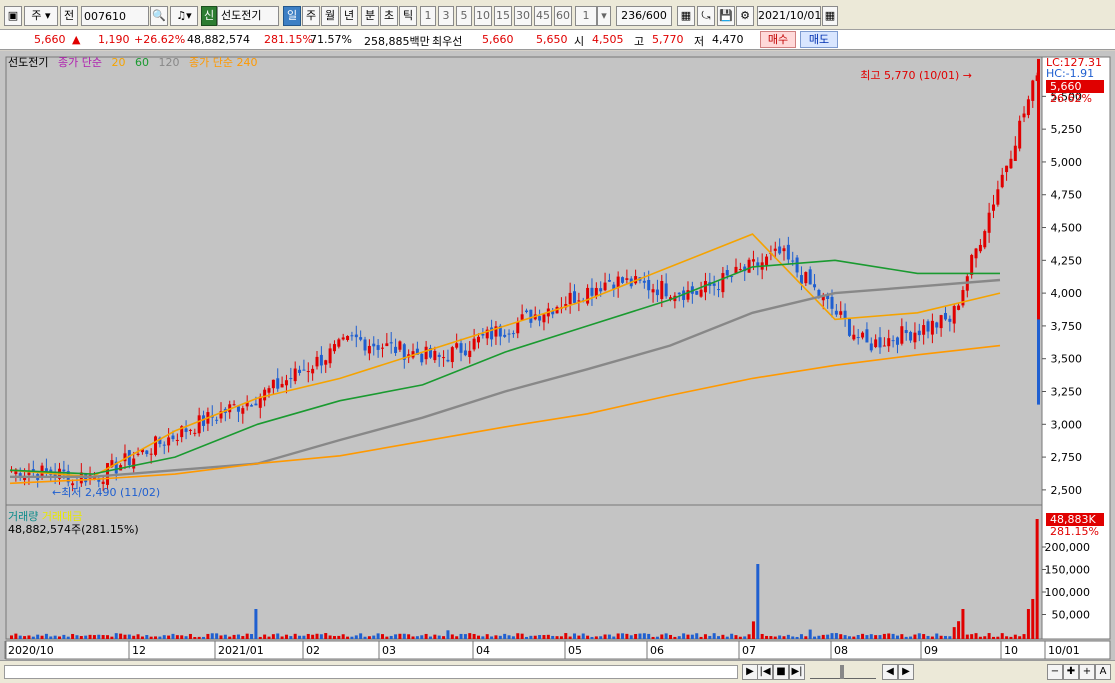  Describe the element at coordinates (778, 39) in the screenshot. I see `buy-button: 매수` at that location.